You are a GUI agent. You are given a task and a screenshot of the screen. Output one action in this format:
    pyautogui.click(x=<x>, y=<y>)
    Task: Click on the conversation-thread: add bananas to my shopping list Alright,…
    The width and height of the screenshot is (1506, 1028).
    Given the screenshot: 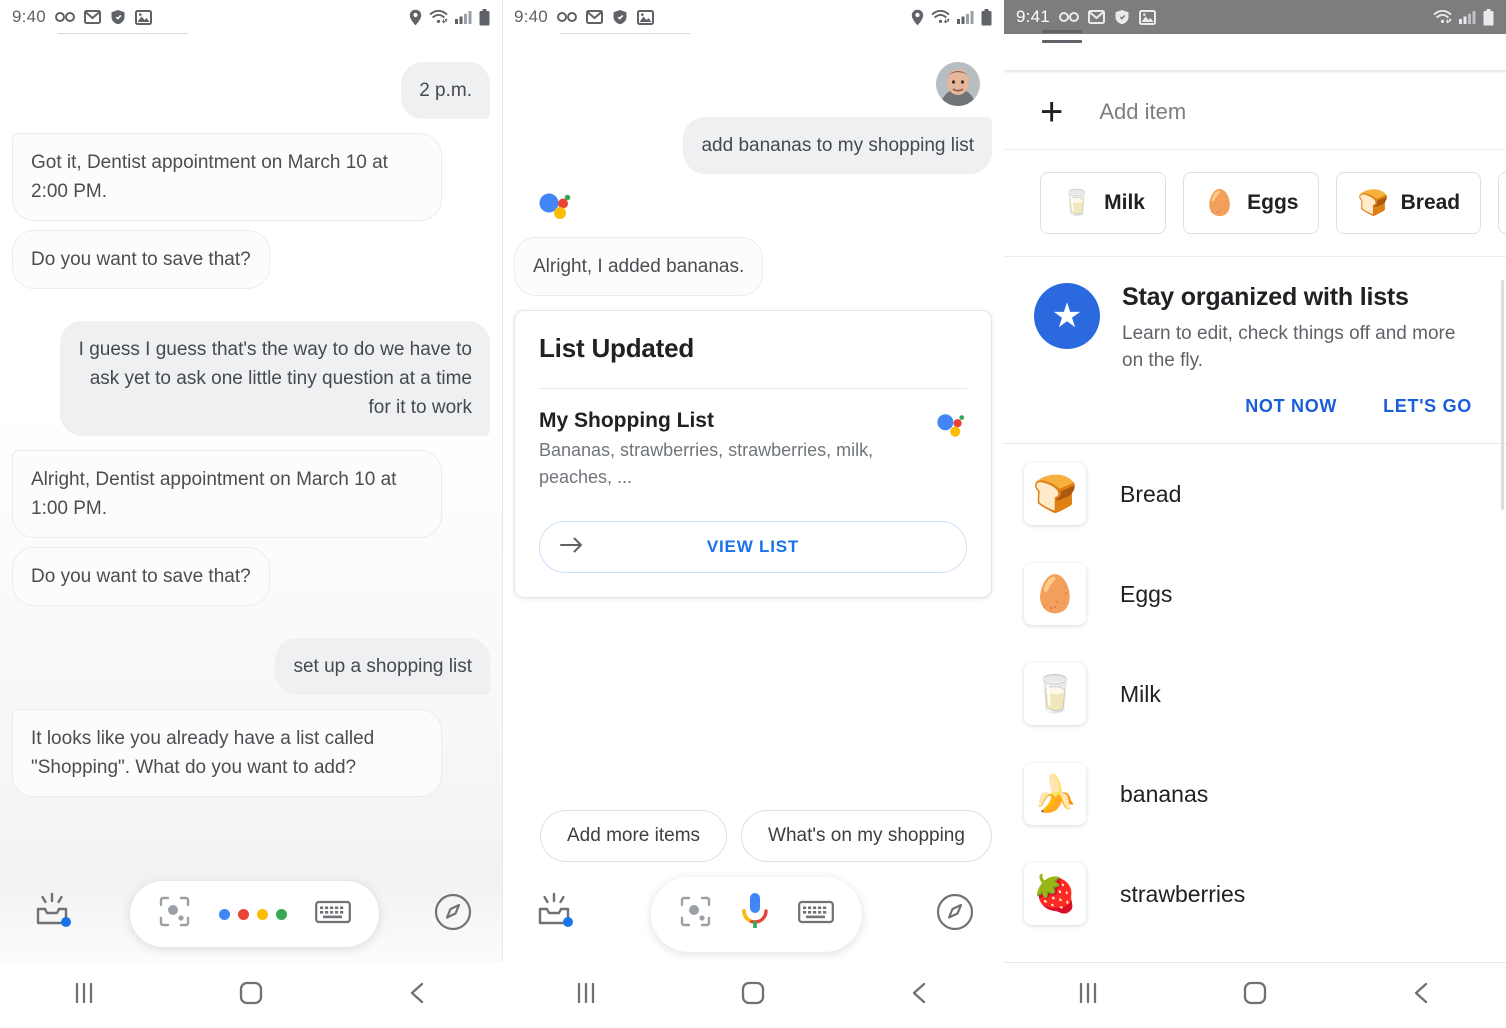 What is the action you would take?
    pyautogui.click(x=753, y=203)
    